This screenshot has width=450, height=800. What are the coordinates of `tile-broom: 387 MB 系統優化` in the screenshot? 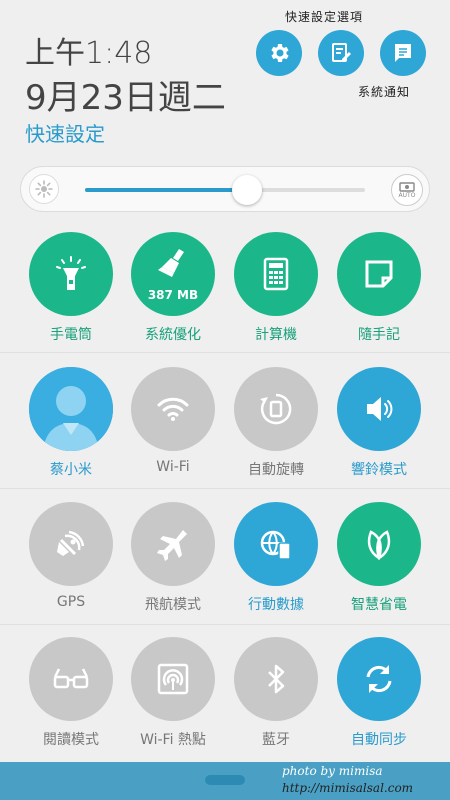 It's located at (173, 288).